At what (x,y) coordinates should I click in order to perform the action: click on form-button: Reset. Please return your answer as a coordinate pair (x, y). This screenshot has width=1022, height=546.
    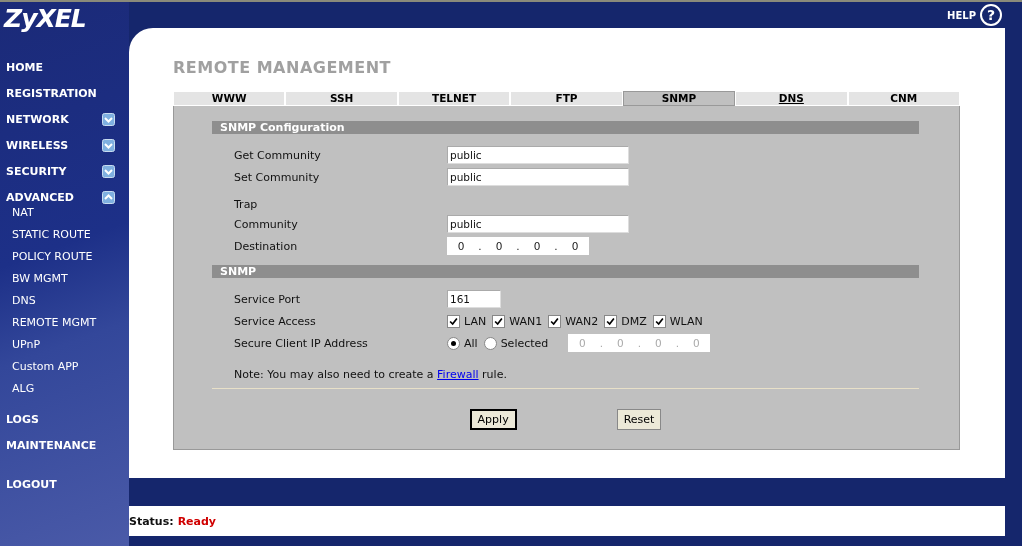
    Looking at the image, I should click on (639, 419).